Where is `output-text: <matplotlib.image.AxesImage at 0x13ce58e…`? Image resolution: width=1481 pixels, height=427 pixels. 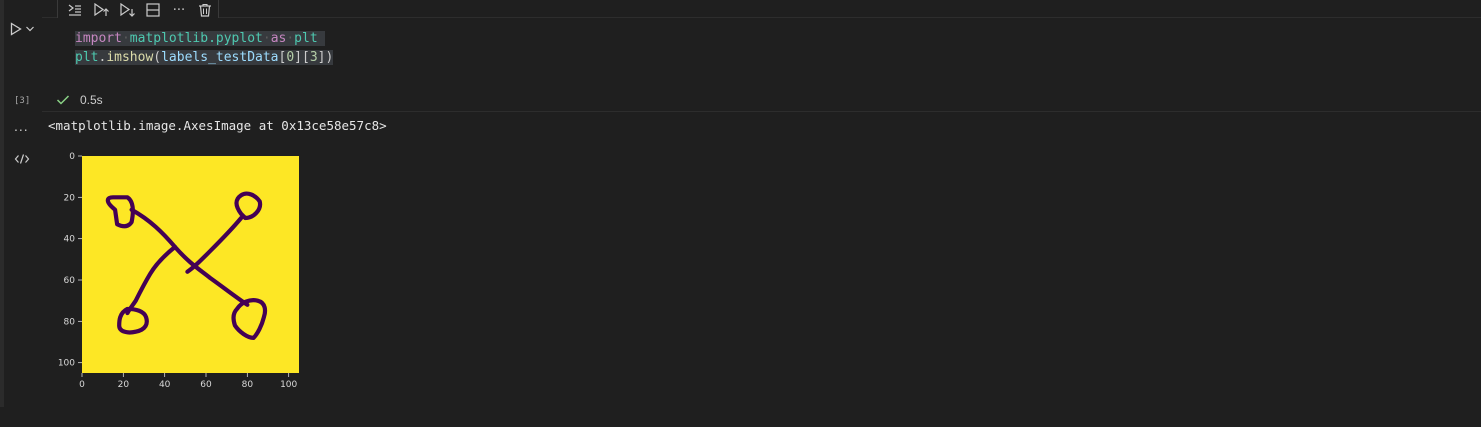 output-text: <matplotlib.image.AxesImage at 0x13ce58e… is located at coordinates (217, 125).